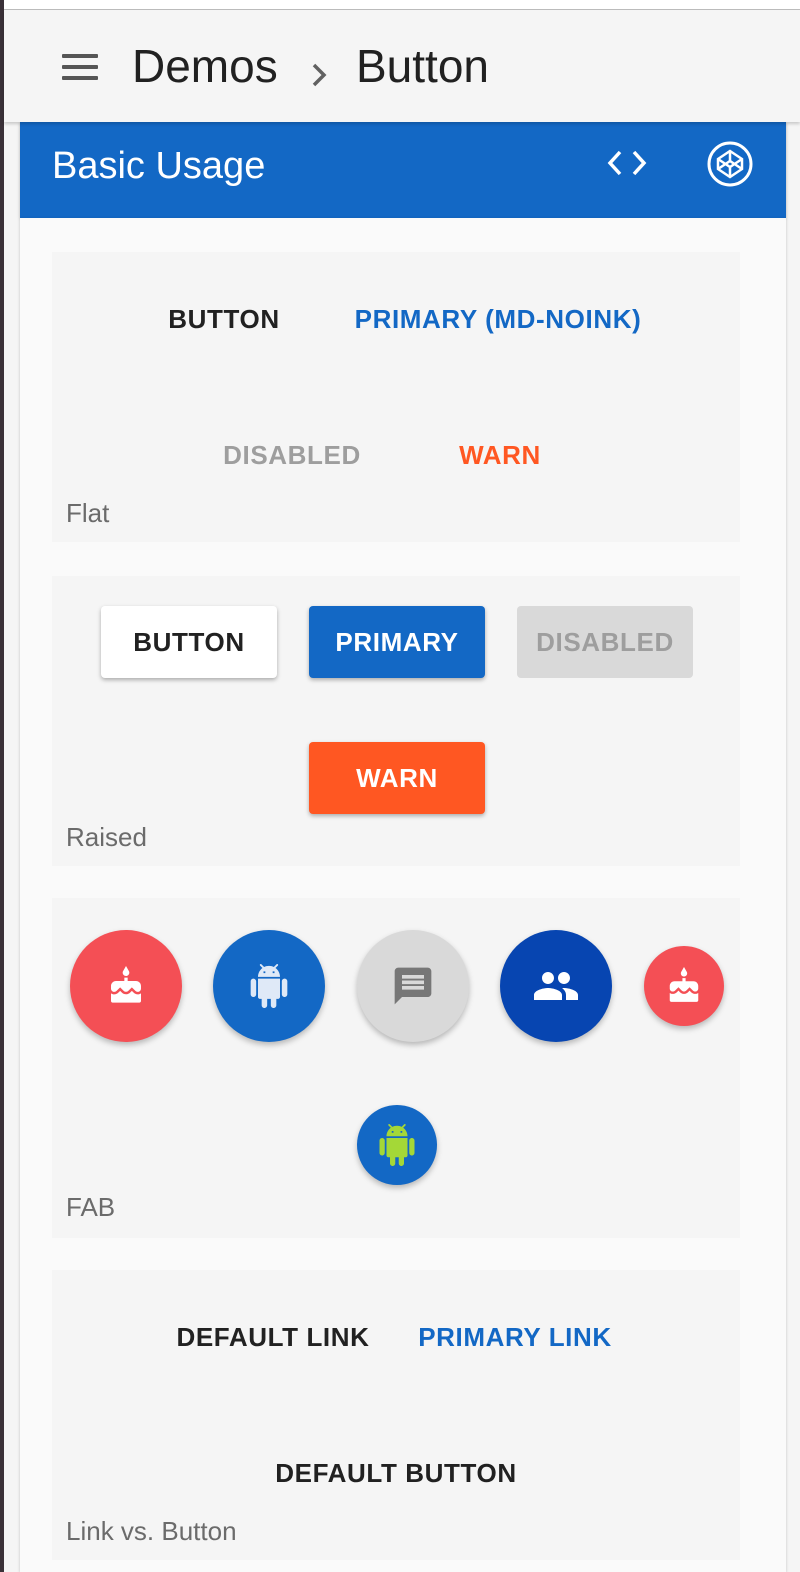 The width and height of the screenshot is (800, 1572). Describe the element at coordinates (205, 66) in the screenshot. I see `breadcrumb-section: Demos` at that location.